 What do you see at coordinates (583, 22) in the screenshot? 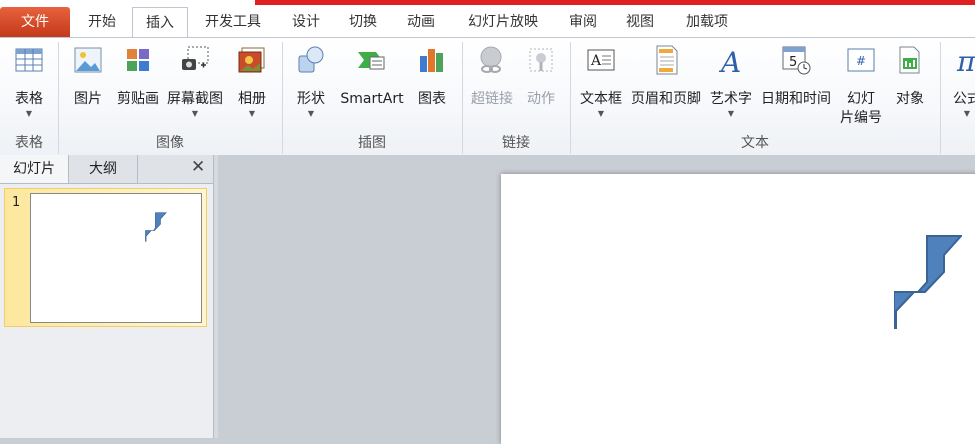
I see `tab-review: 审阅` at bounding box center [583, 22].